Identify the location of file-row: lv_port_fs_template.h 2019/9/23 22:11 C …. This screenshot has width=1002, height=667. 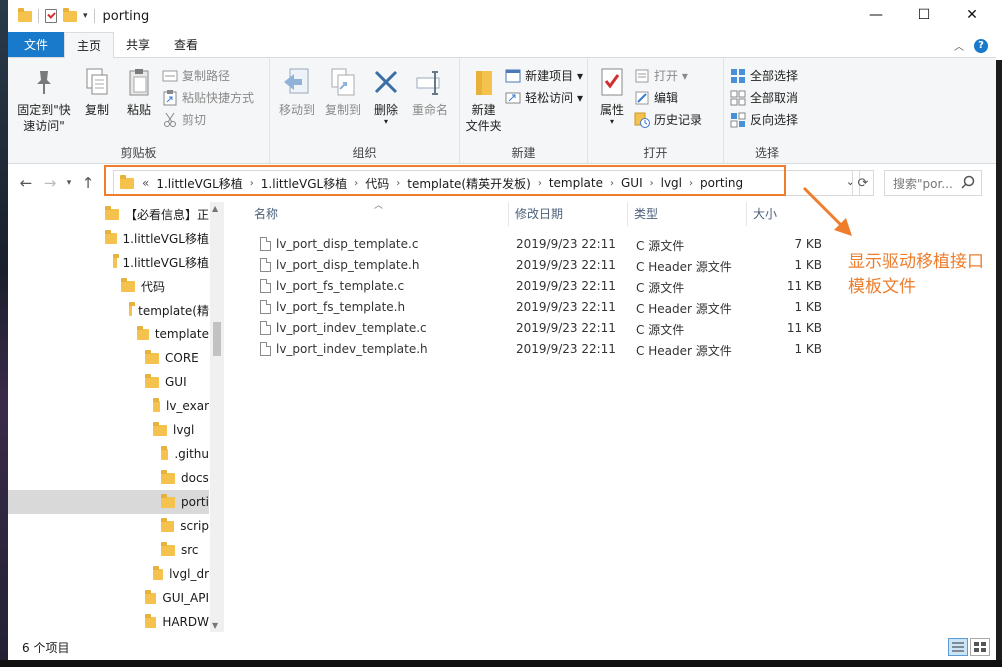
(534, 307).